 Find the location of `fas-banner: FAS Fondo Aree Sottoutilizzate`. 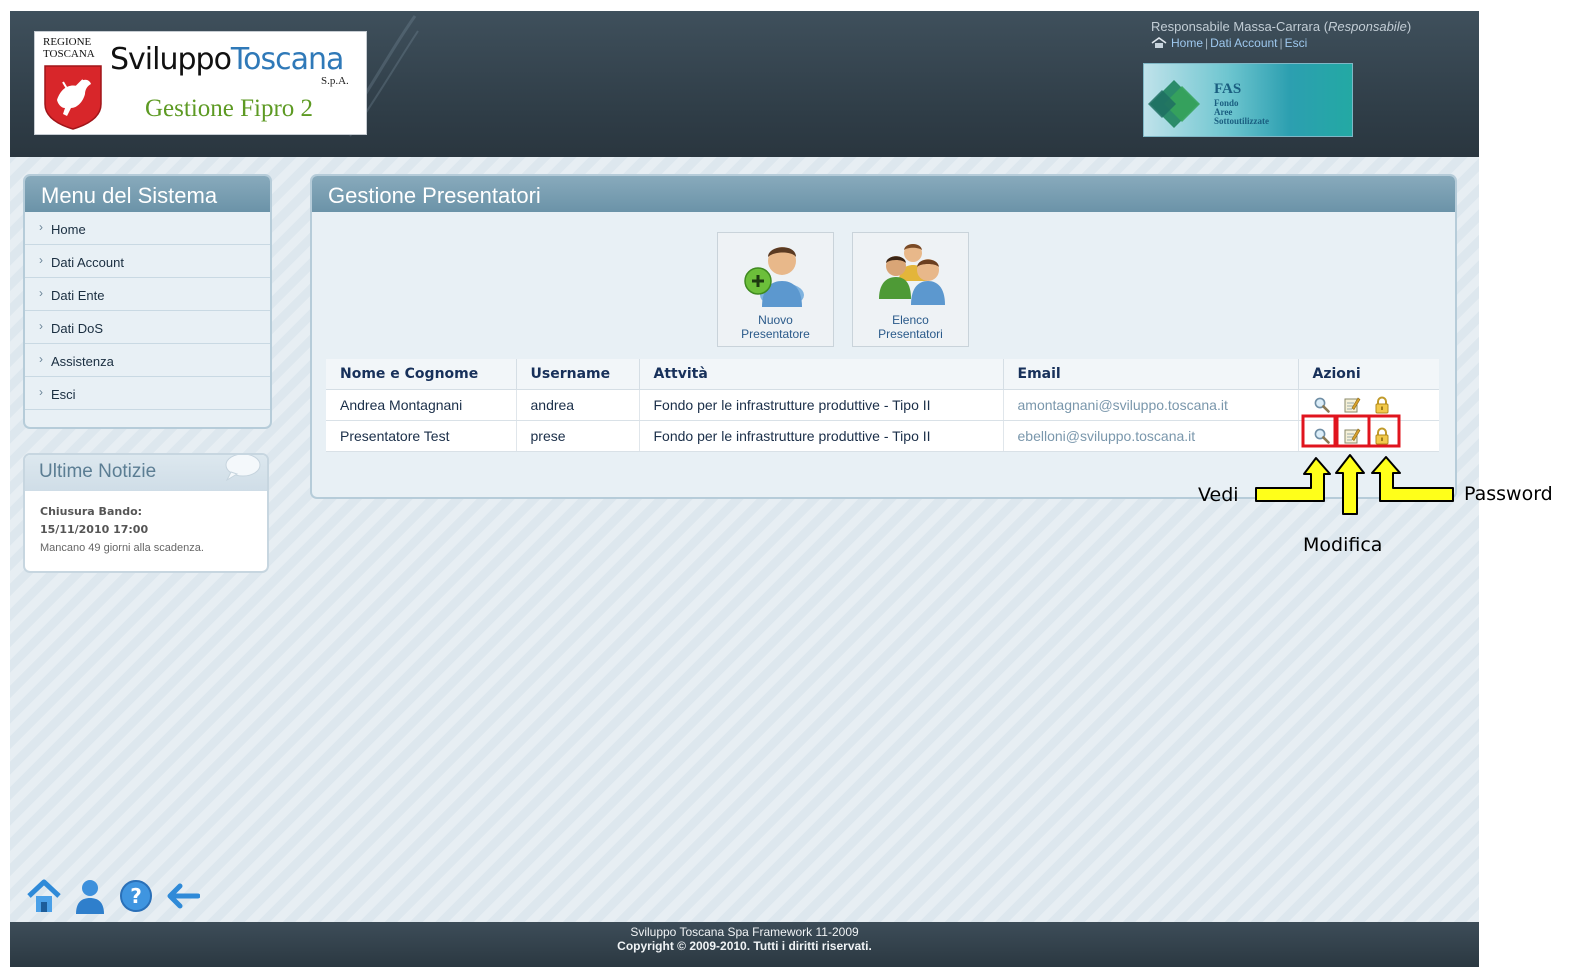

fas-banner: FAS Fondo Aree Sottoutilizzate is located at coordinates (1248, 100).